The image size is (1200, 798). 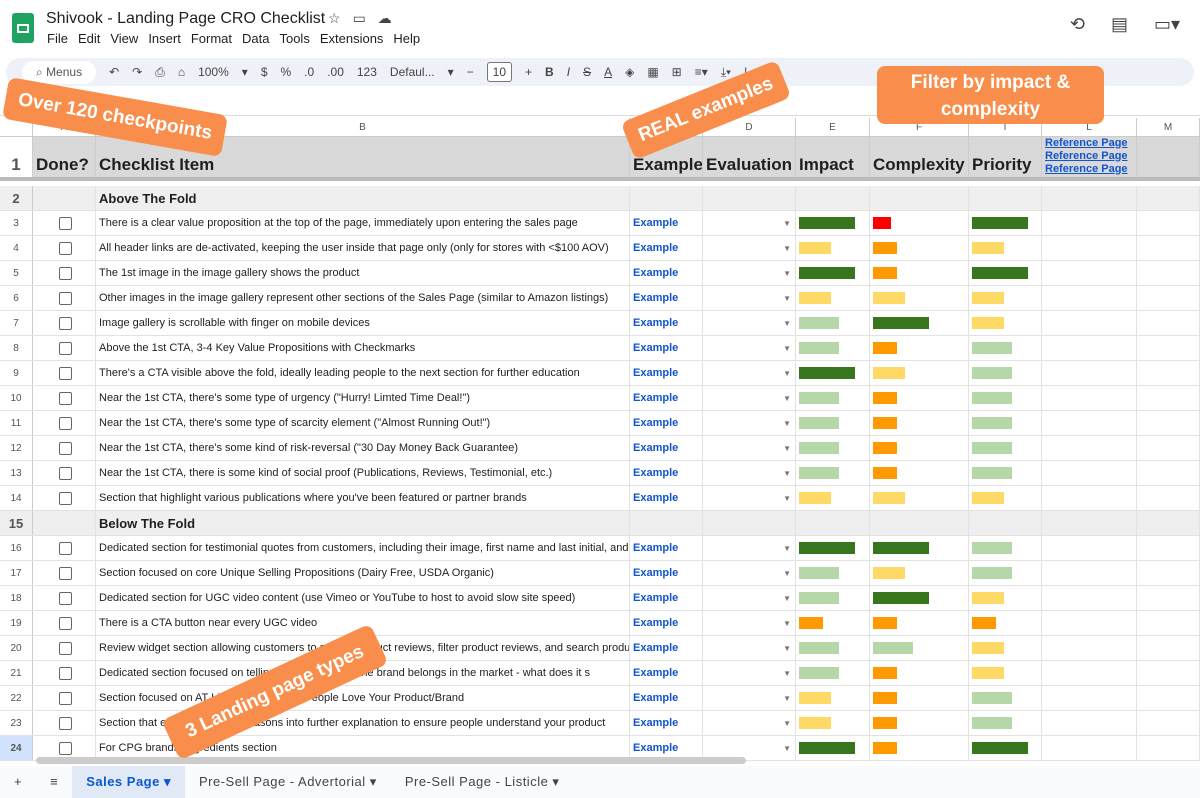 I want to click on undo-icon: ↶, so click(x=114, y=72).